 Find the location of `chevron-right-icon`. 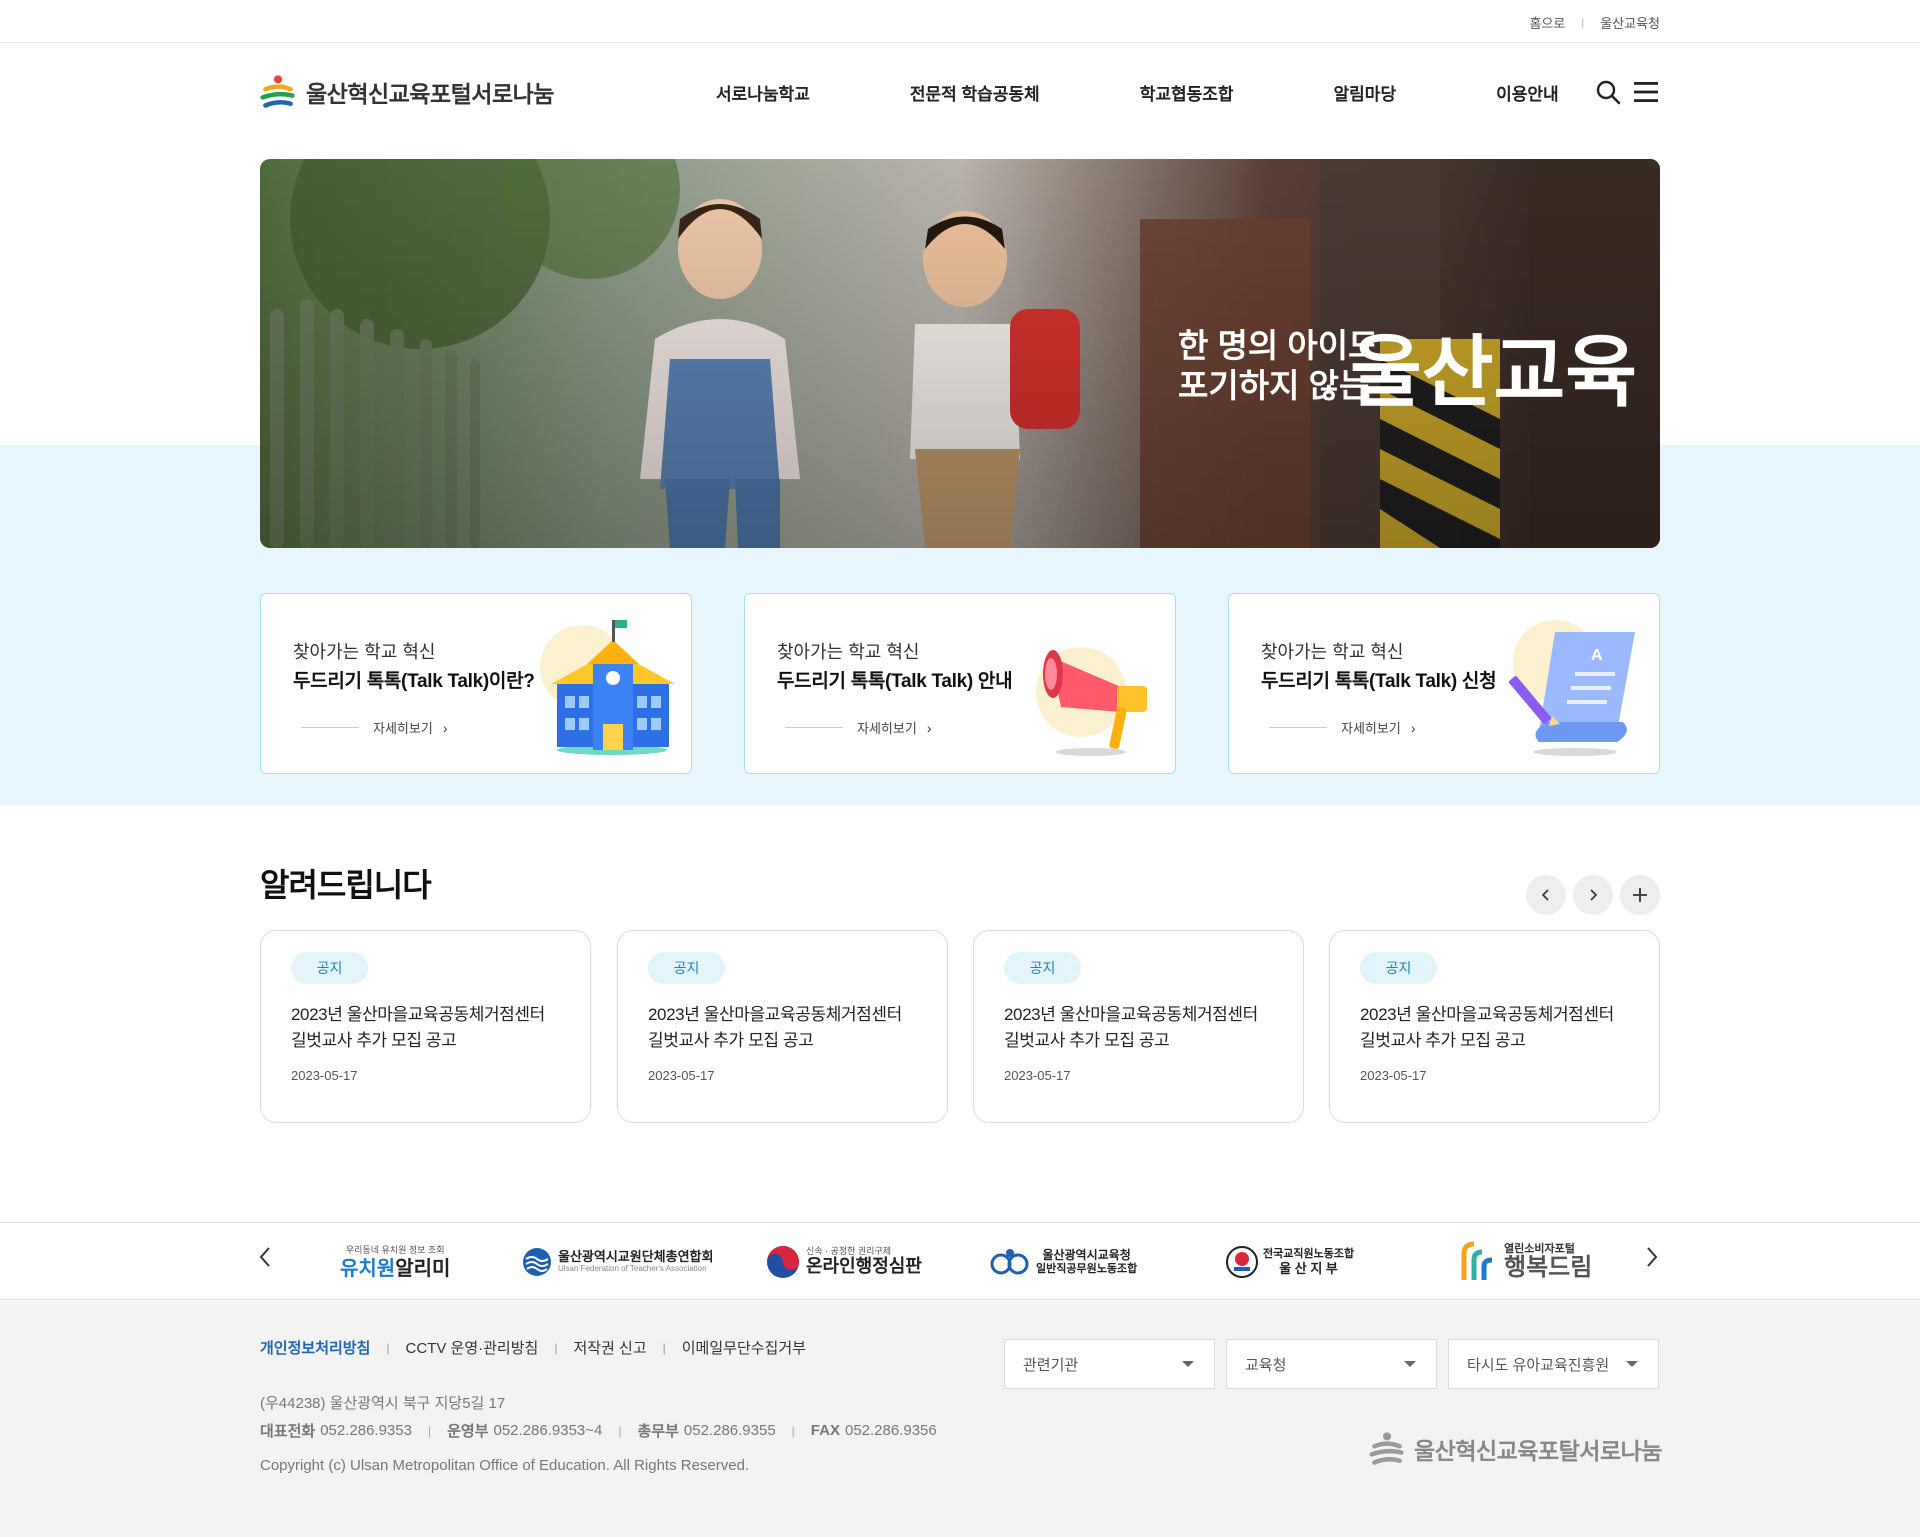

chevron-right-icon is located at coordinates (1594, 895).